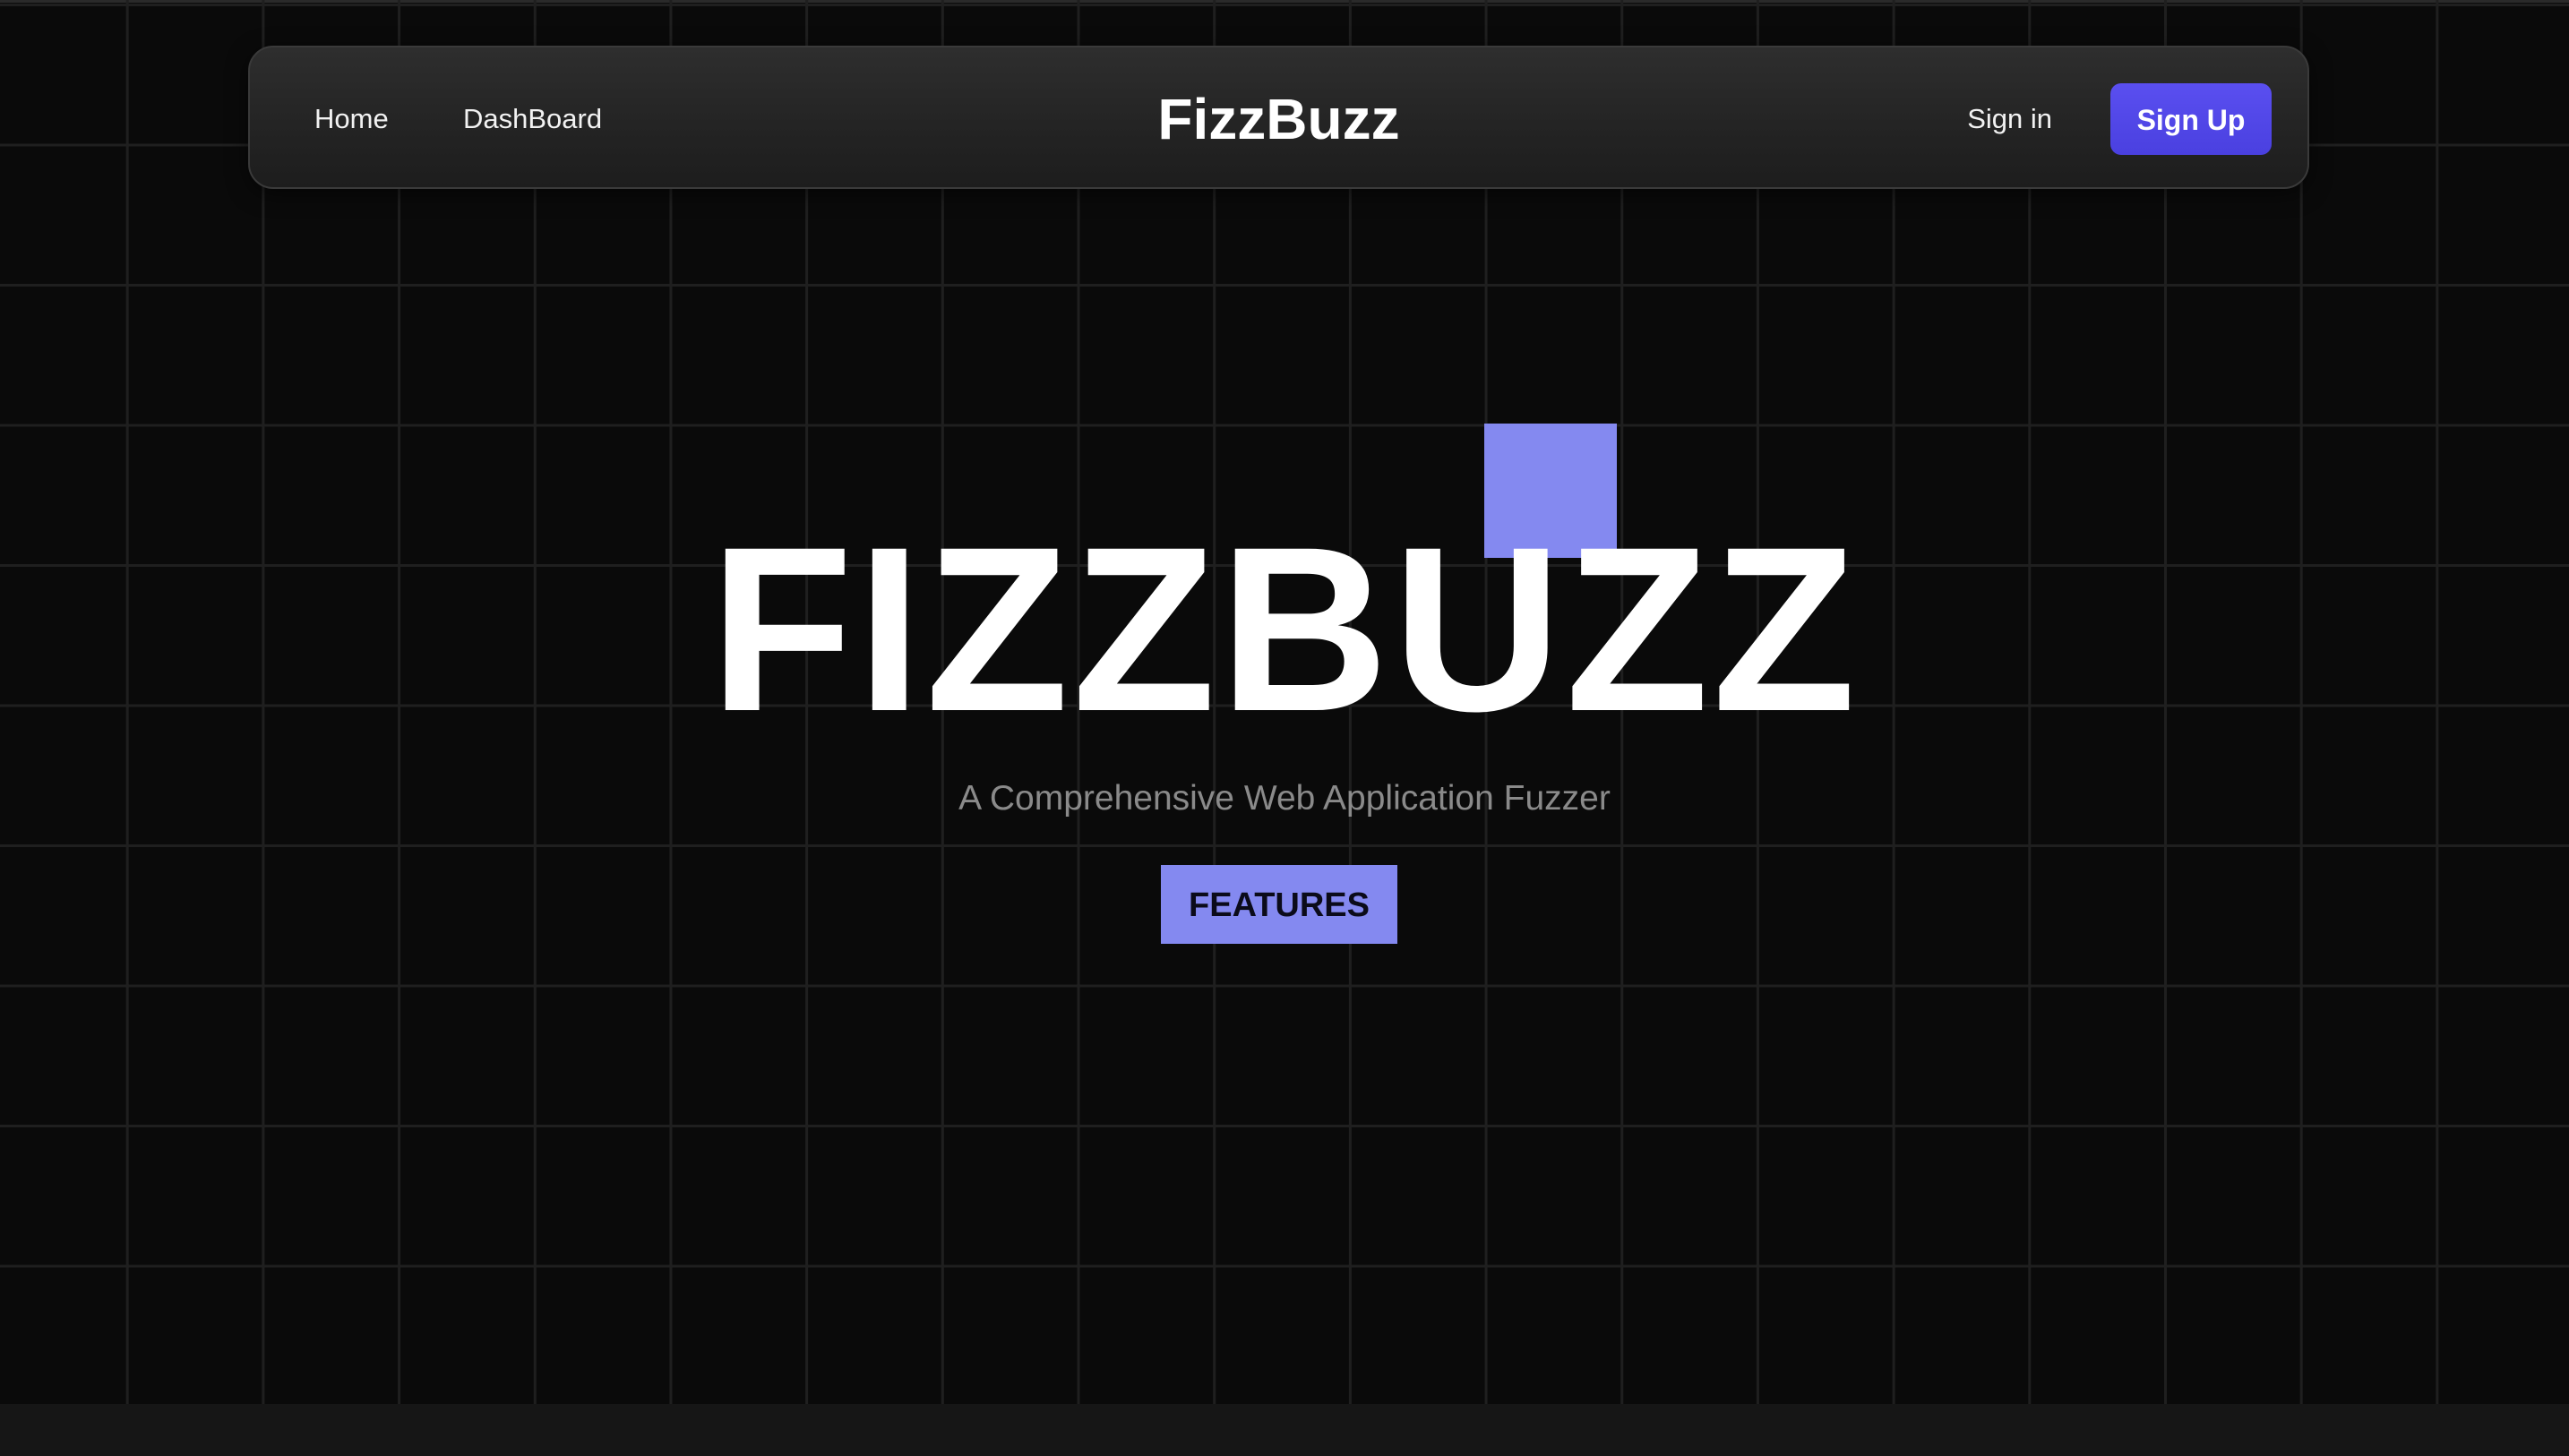 The height and width of the screenshot is (1456, 2569). Describe the element at coordinates (1278, 117) in the screenshot. I see `navbar: Home DashBoard FizzBuzz Sign in Sign Up` at that location.